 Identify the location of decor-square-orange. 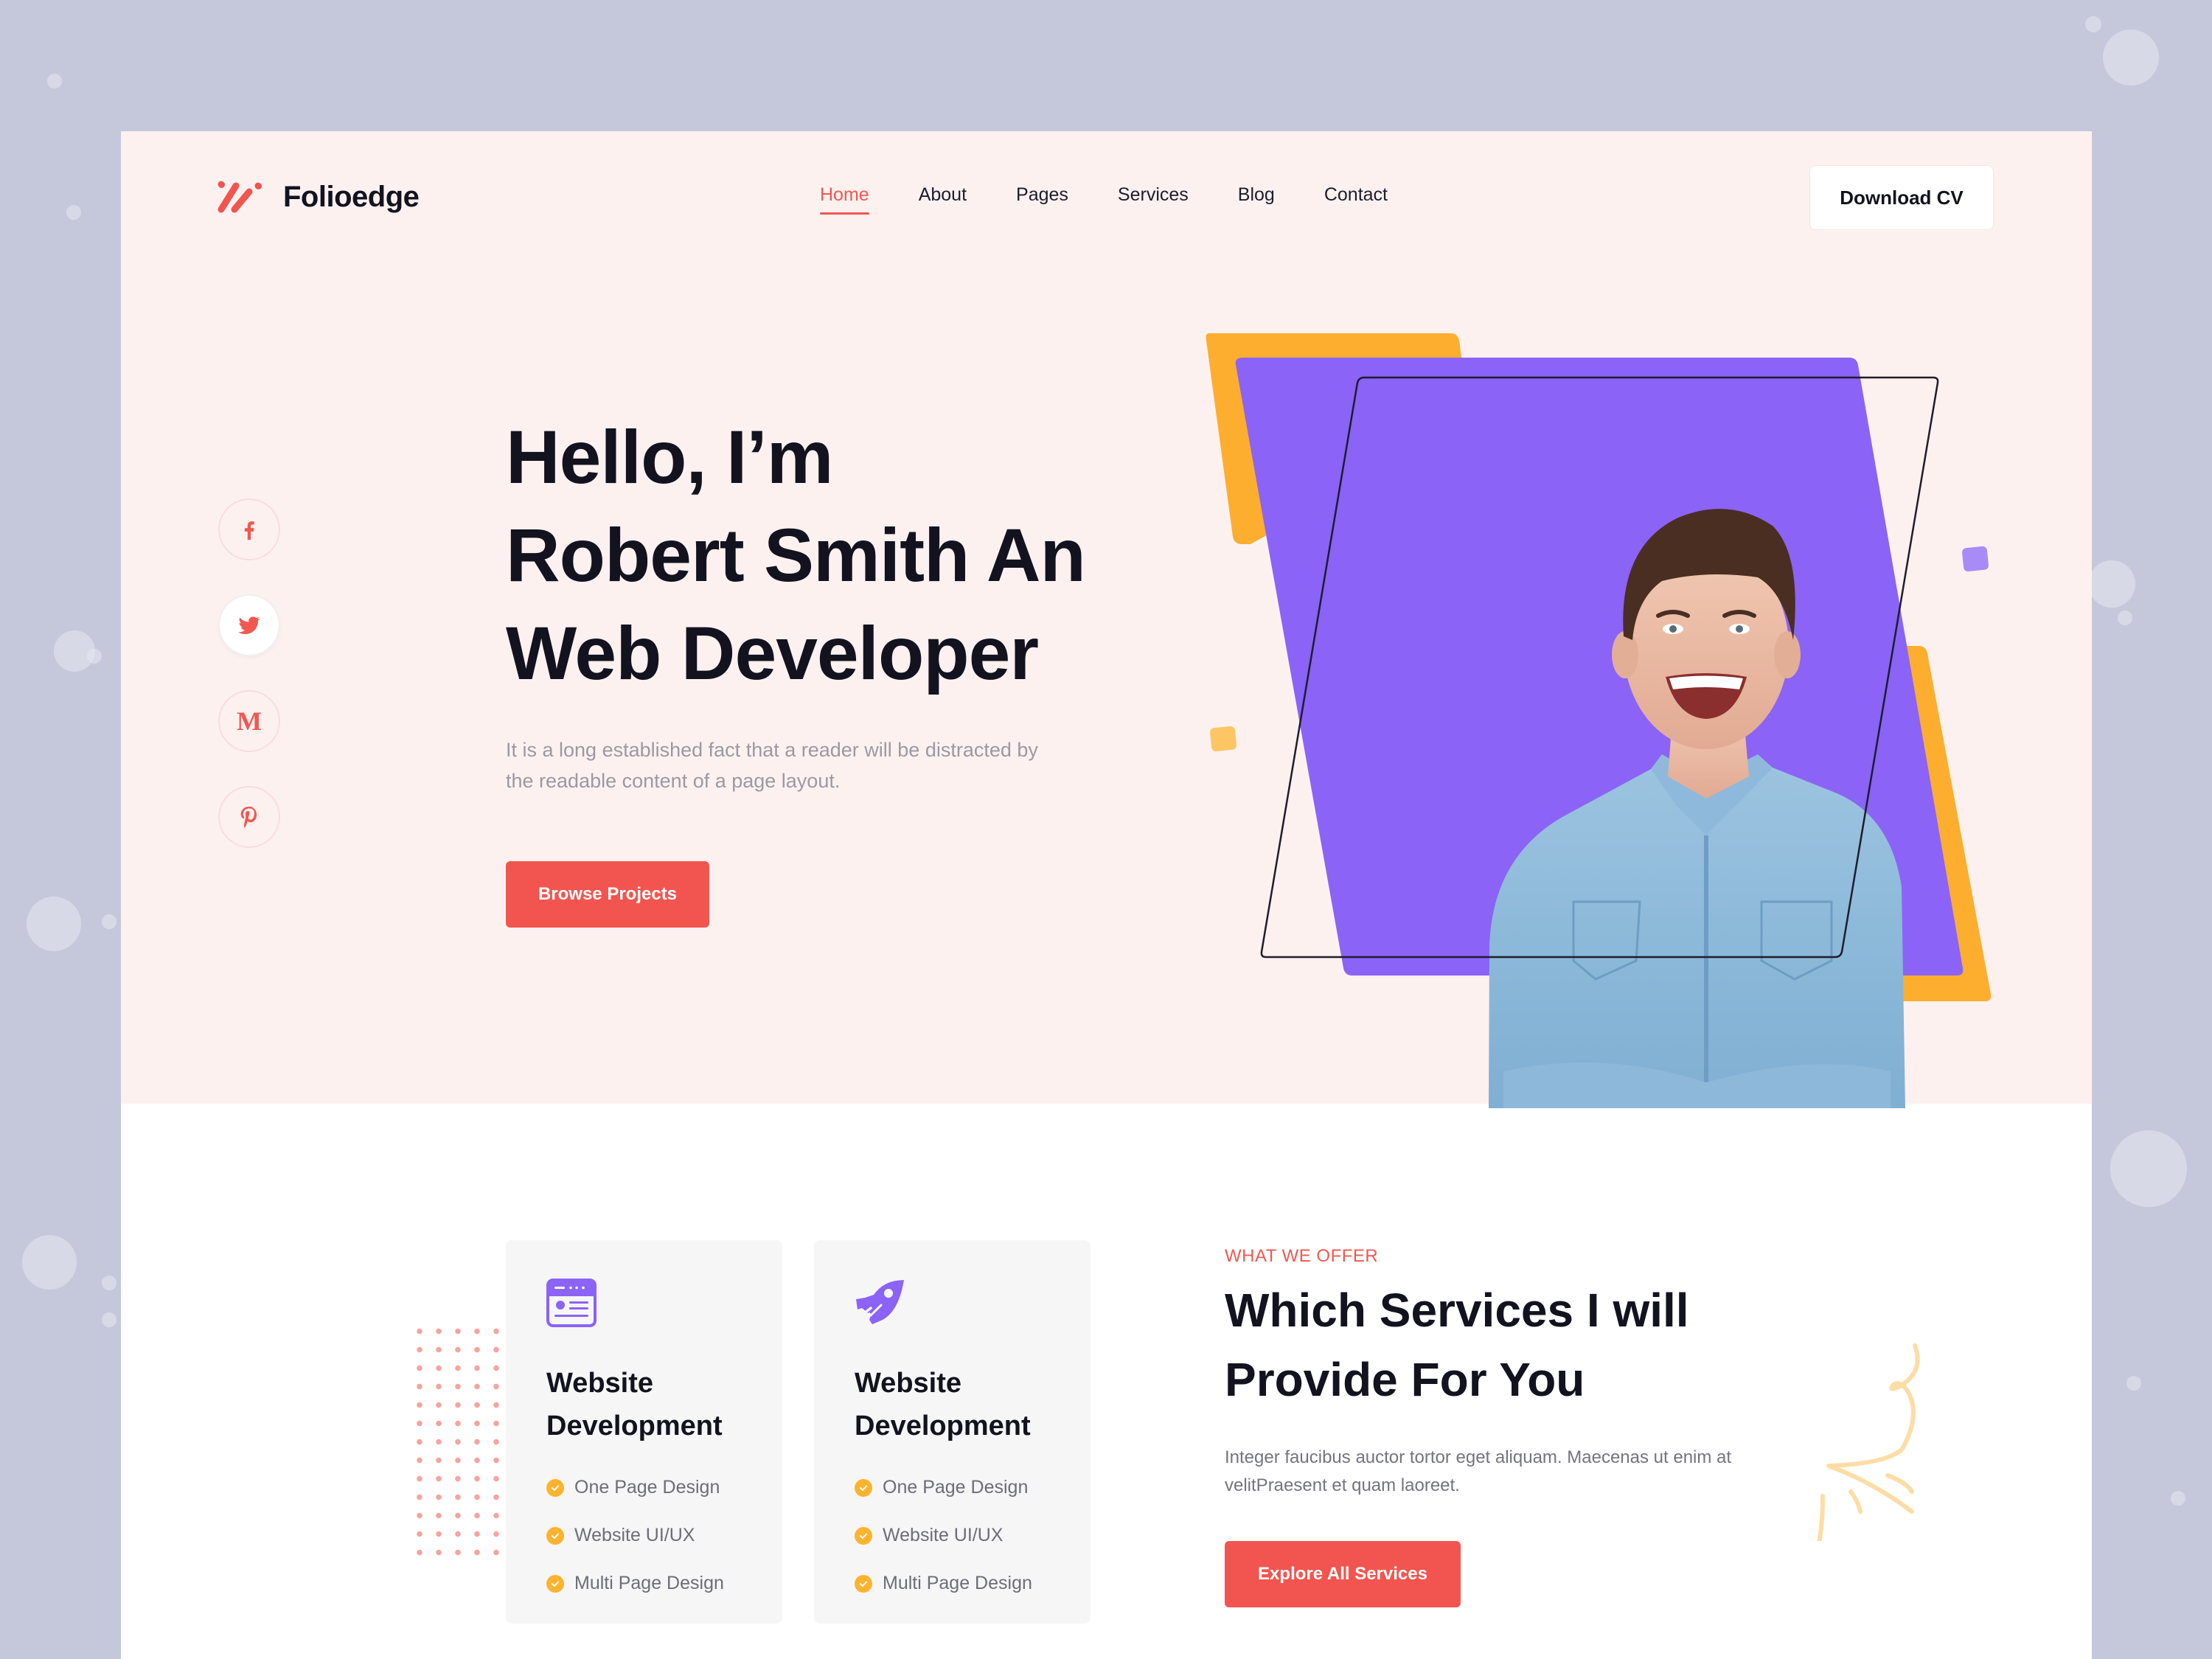
(1223, 739).